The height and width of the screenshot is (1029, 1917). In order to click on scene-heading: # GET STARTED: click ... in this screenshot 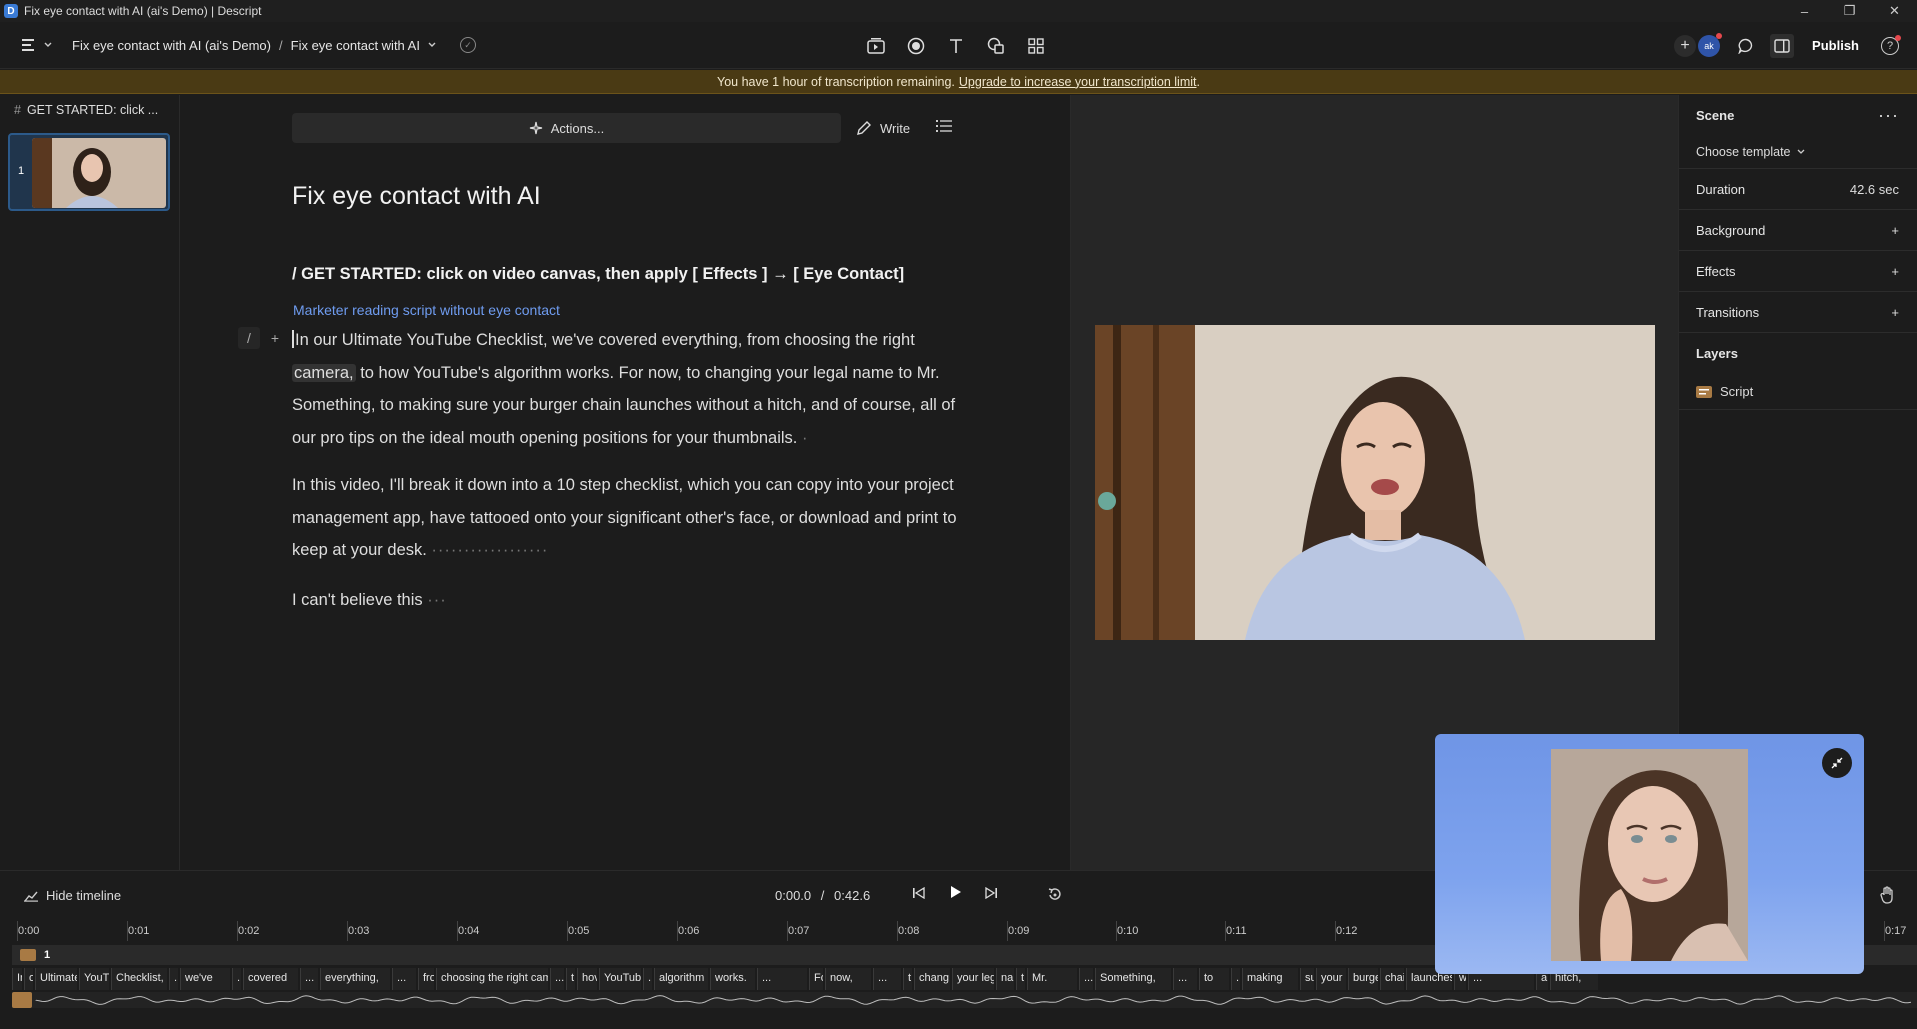, I will do `click(96, 110)`.